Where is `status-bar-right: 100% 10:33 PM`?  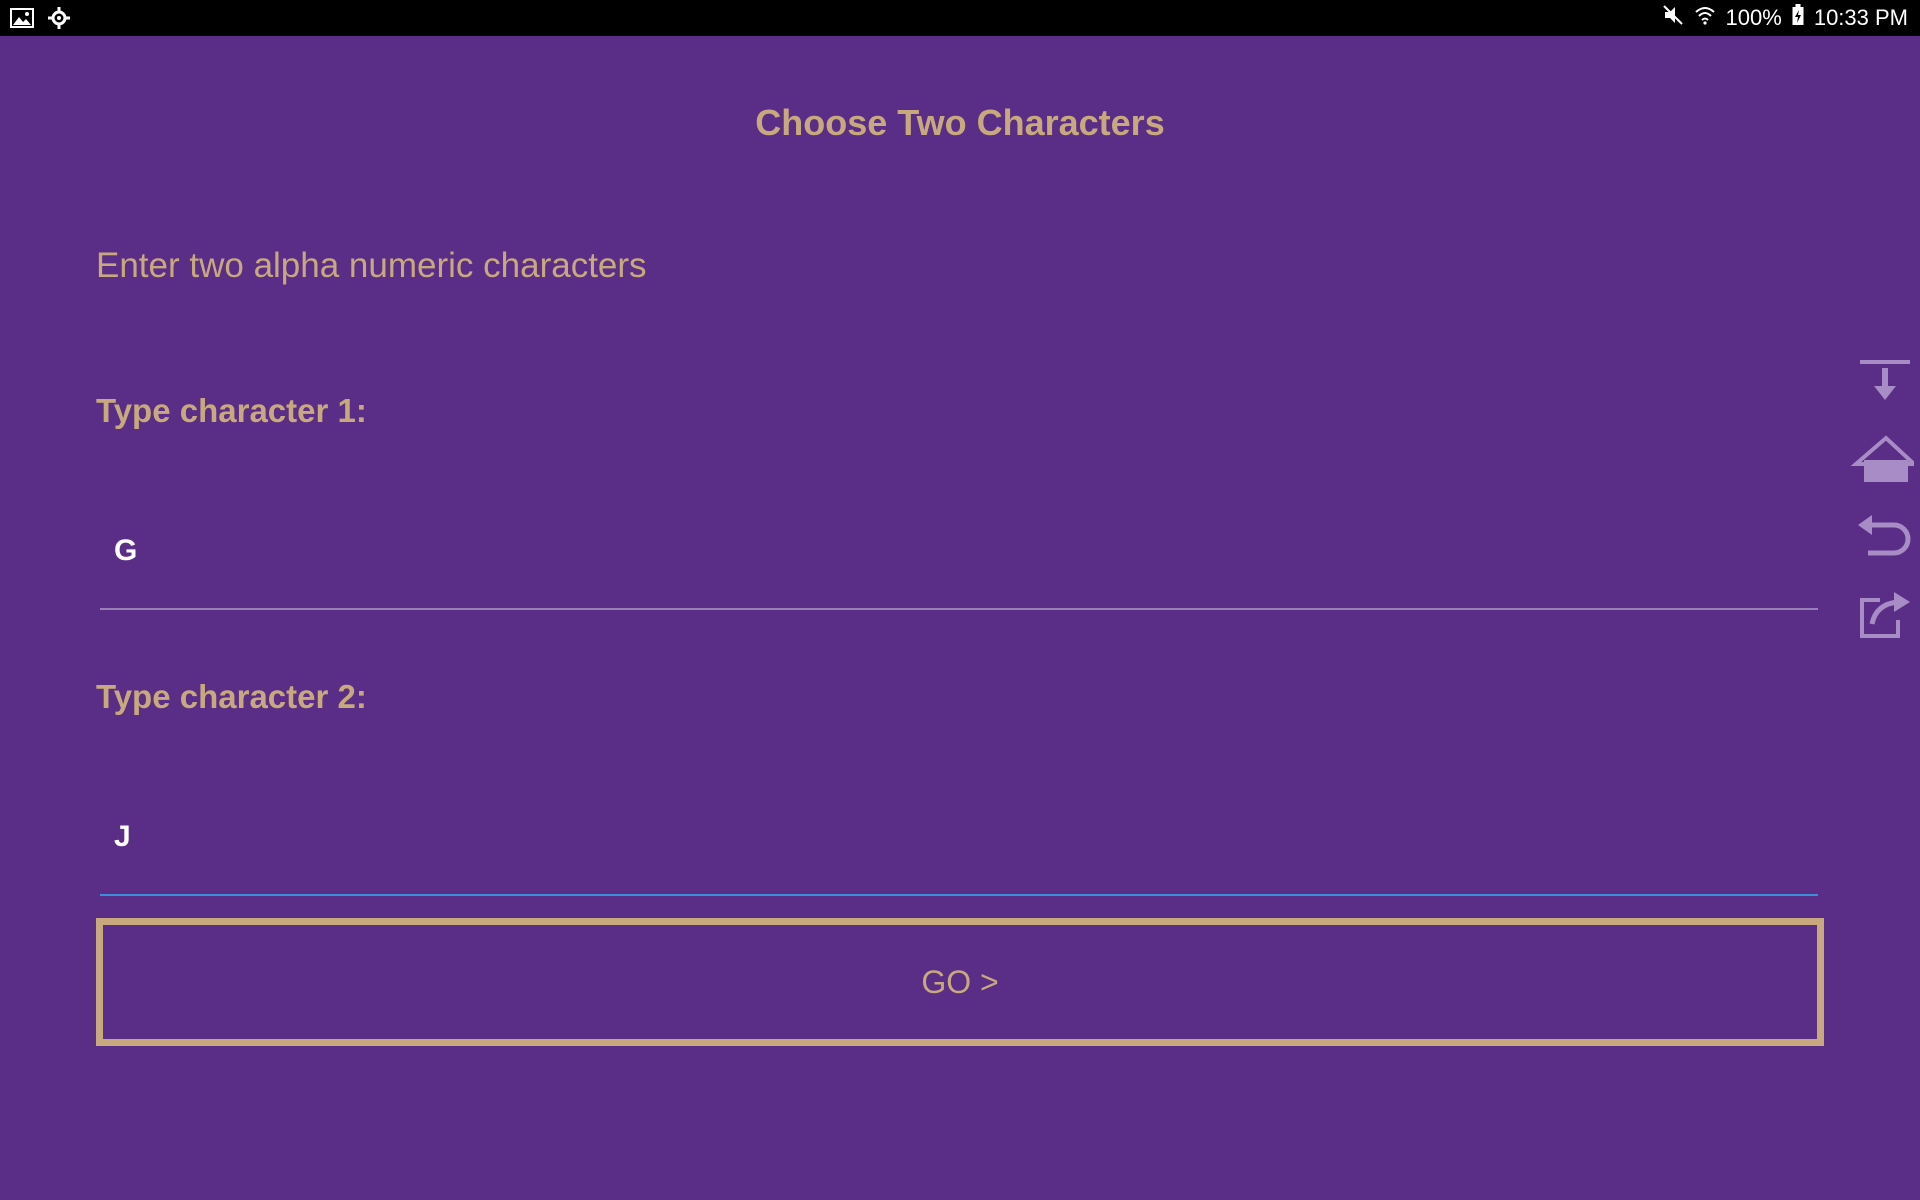 status-bar-right: 100% 10:33 PM is located at coordinates (1785, 18).